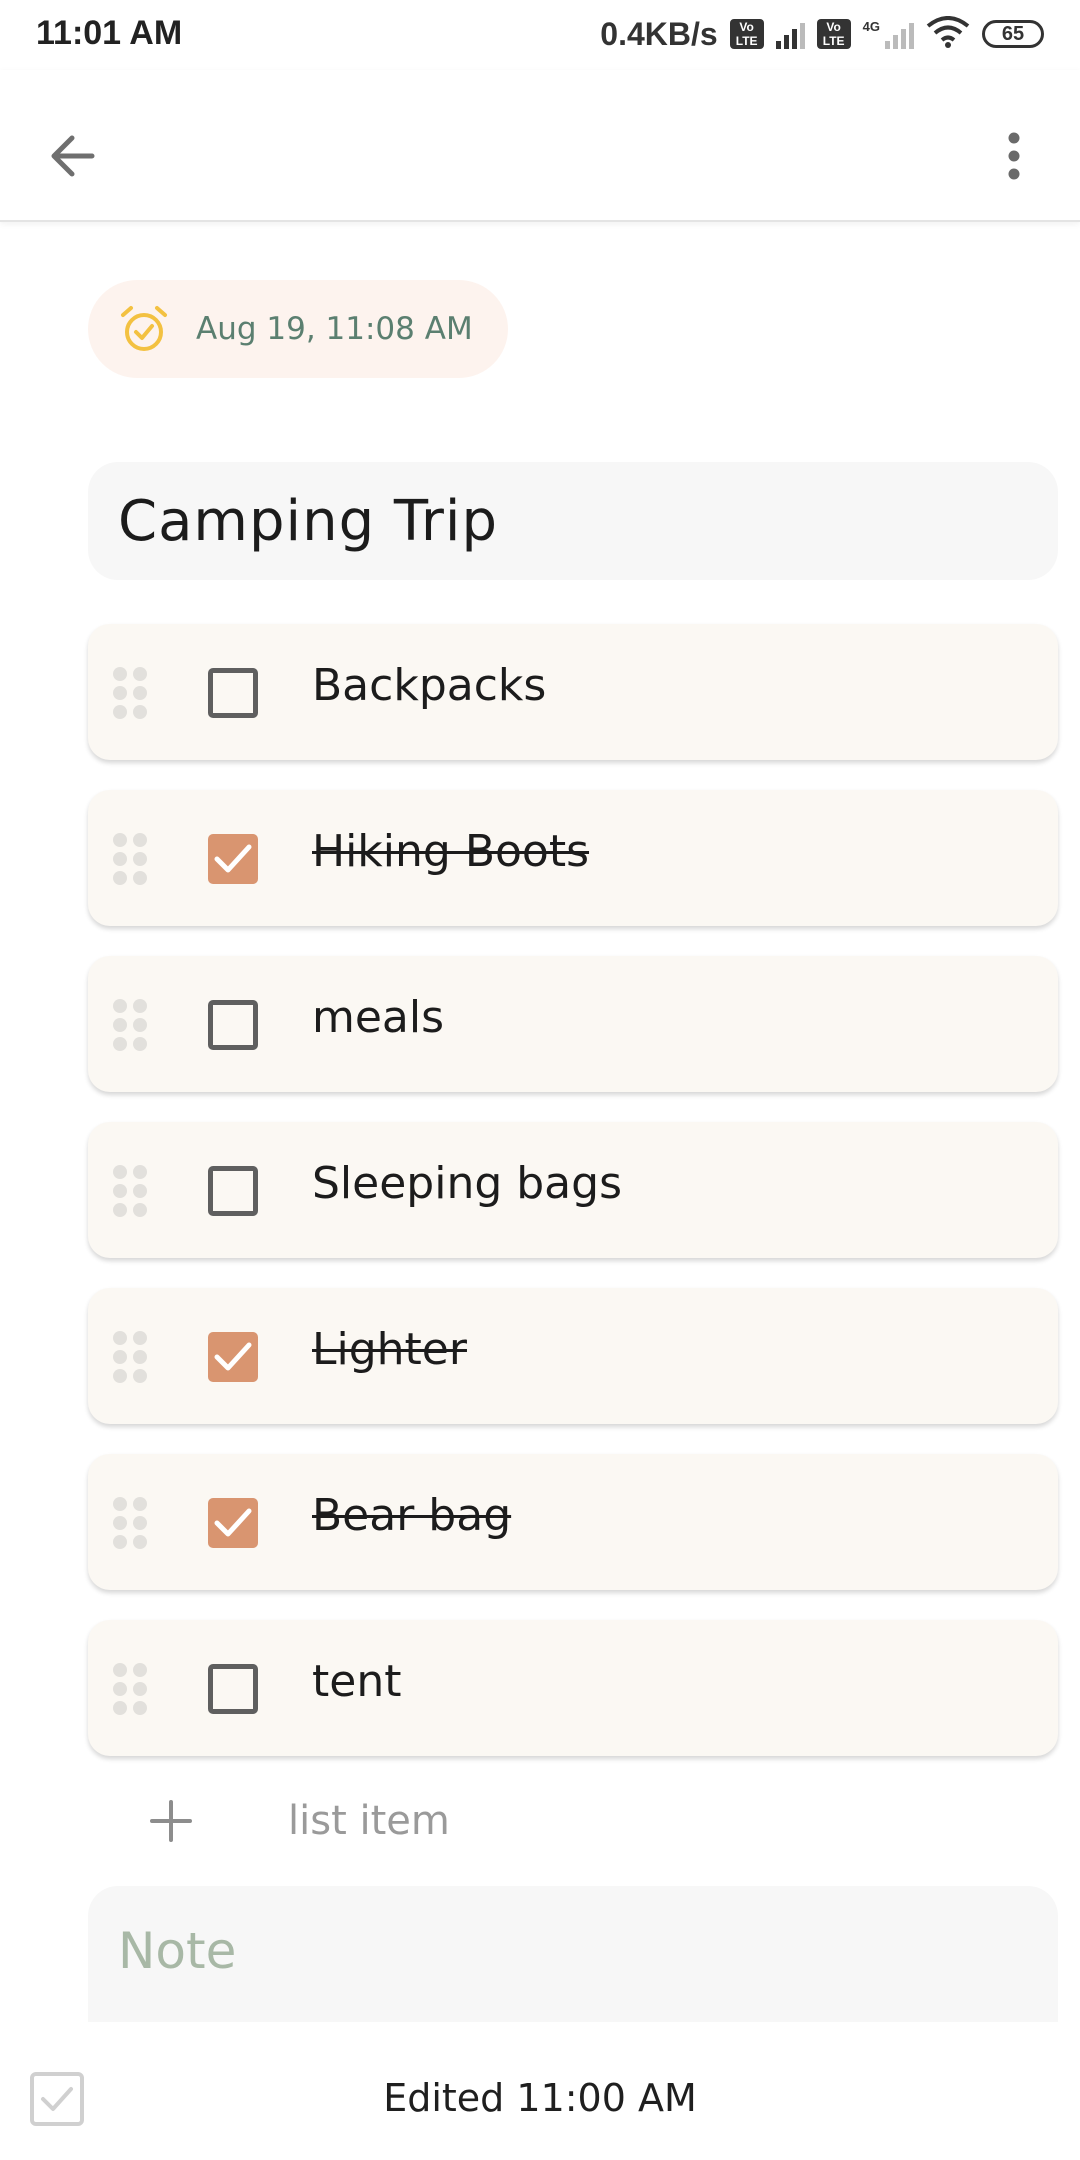 This screenshot has height=2160, width=1080. What do you see at coordinates (177, 1951) in the screenshot?
I see `note-placeholder: Note` at bounding box center [177, 1951].